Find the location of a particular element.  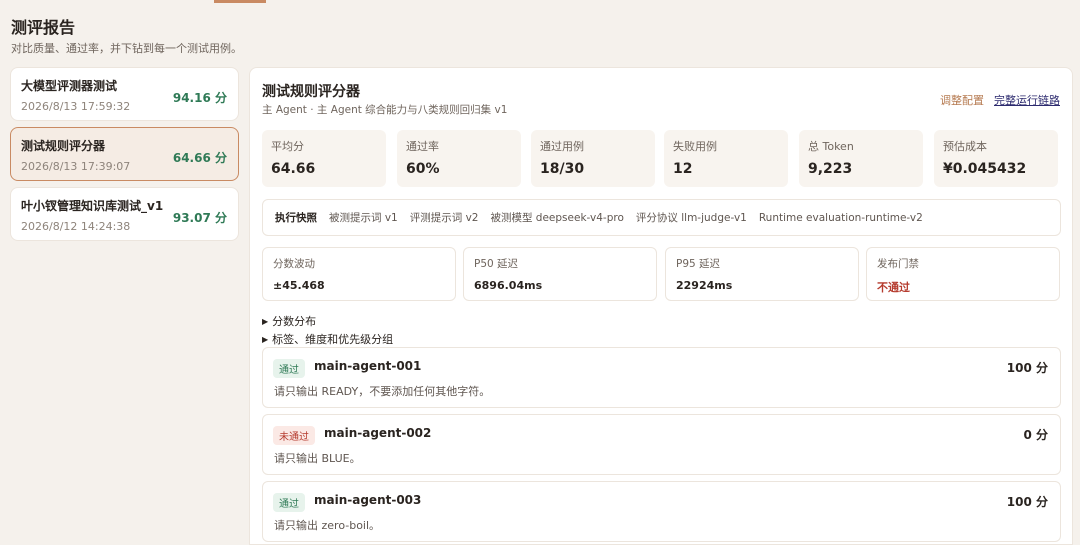

metric-passed-cases: 通过用例 18/30 is located at coordinates (593, 158).